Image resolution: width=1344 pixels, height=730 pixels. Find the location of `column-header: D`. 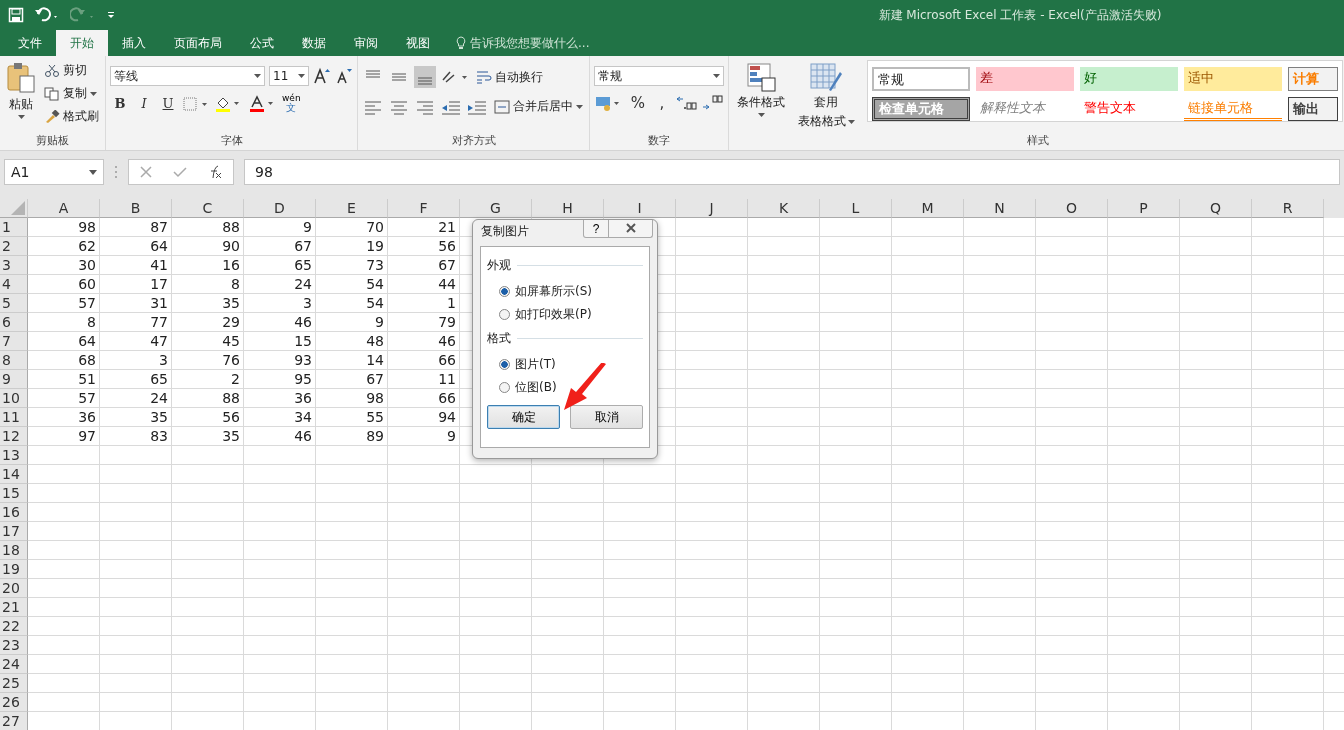

column-header: D is located at coordinates (280, 208).